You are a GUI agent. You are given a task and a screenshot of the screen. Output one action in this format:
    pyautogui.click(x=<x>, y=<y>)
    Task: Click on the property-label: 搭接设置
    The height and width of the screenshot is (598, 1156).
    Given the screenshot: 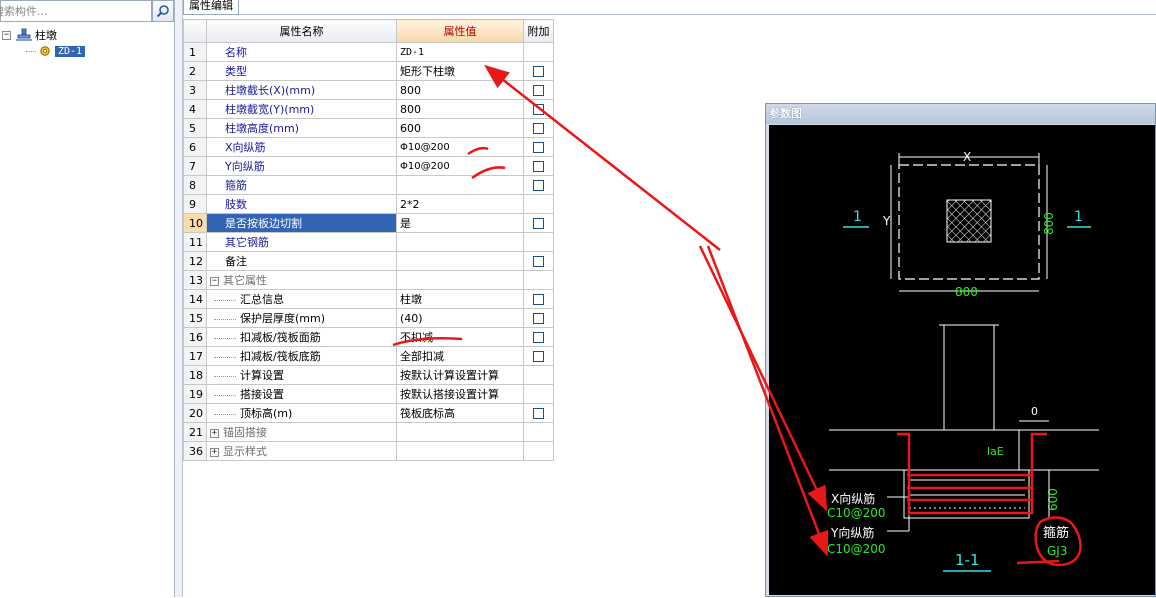 What is the action you would take?
    pyautogui.click(x=262, y=394)
    